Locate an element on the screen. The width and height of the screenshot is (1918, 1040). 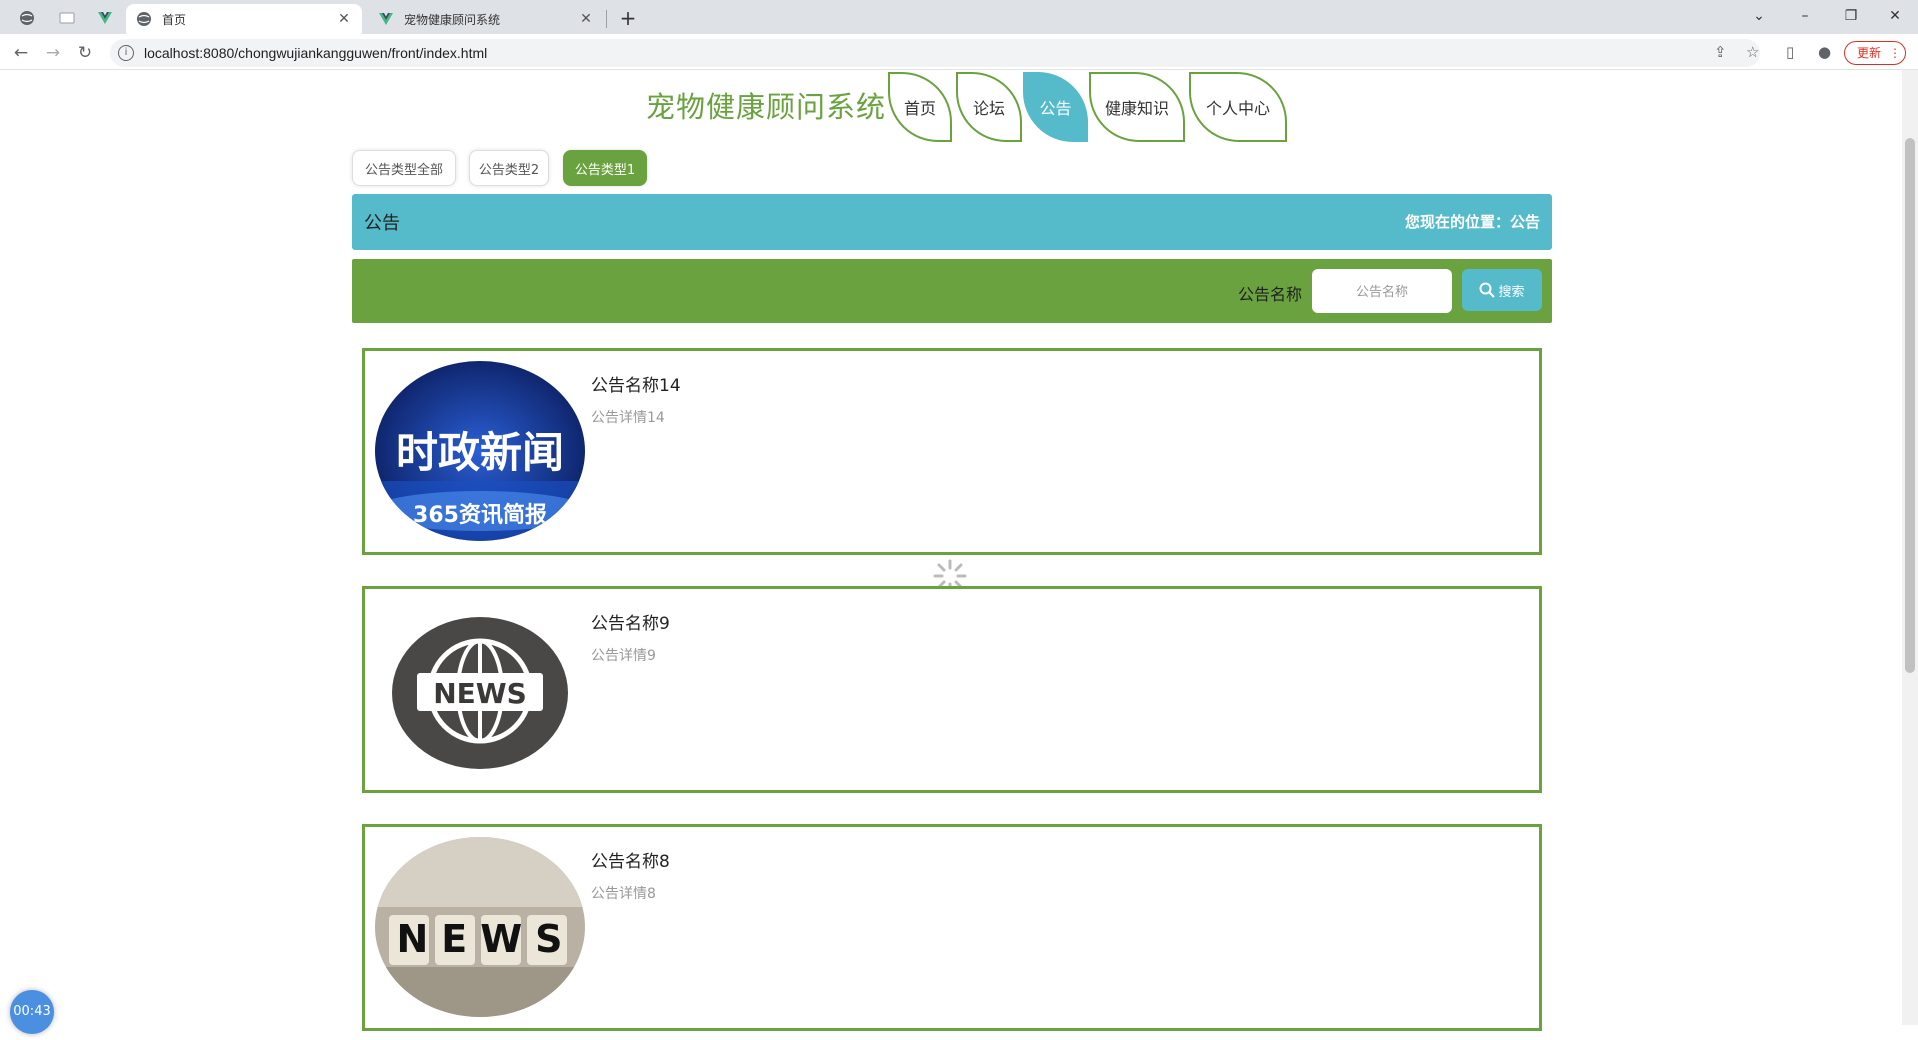
tab-home: 首页 ✕ is located at coordinates (244, 19).